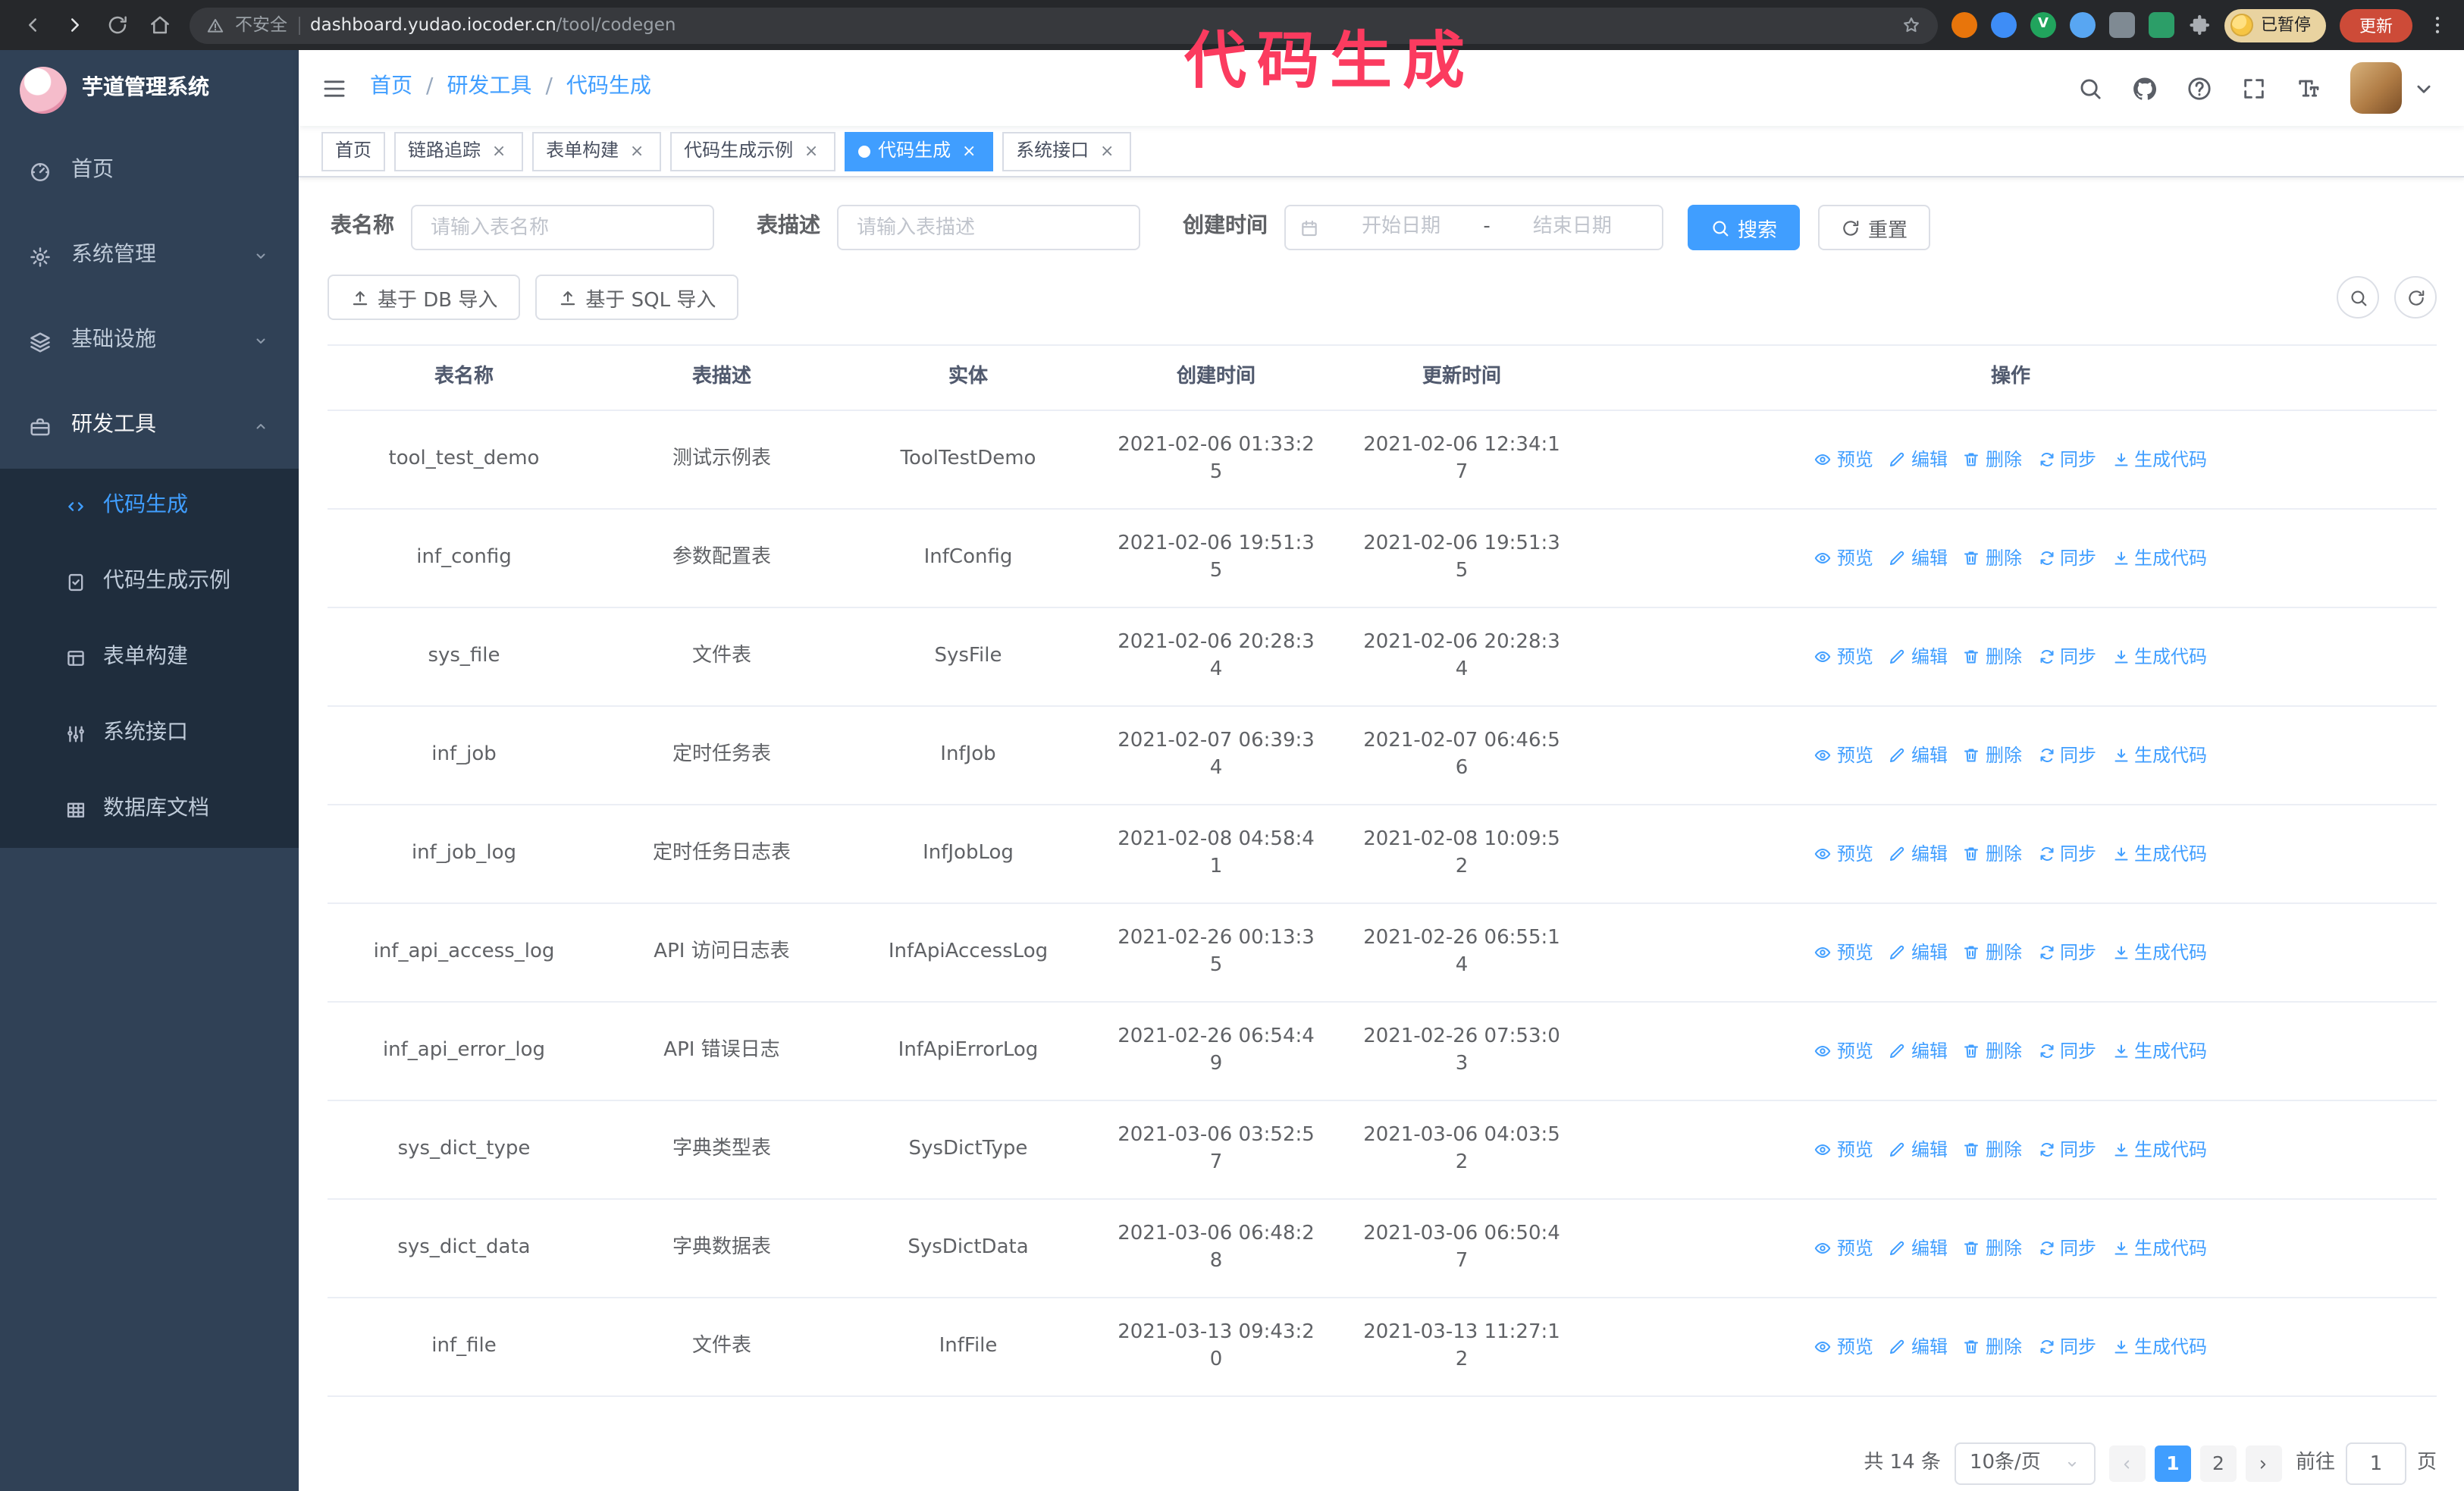 The height and width of the screenshot is (1491, 2464). Describe the element at coordinates (2025, 1464) in the screenshot. I see `page-size-select: 10条/页` at that location.